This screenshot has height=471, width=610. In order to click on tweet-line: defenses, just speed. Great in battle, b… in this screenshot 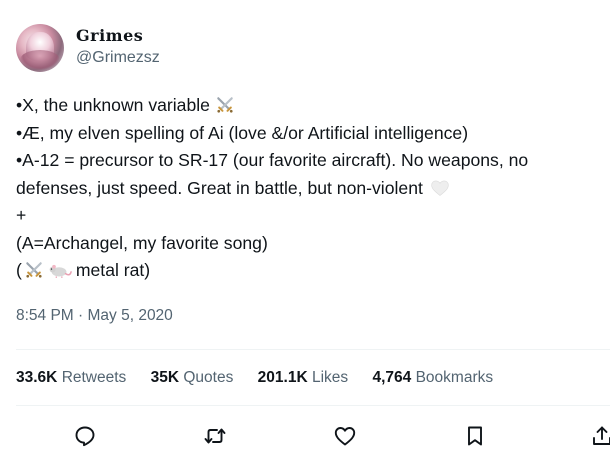, I will do `click(313, 189)`.